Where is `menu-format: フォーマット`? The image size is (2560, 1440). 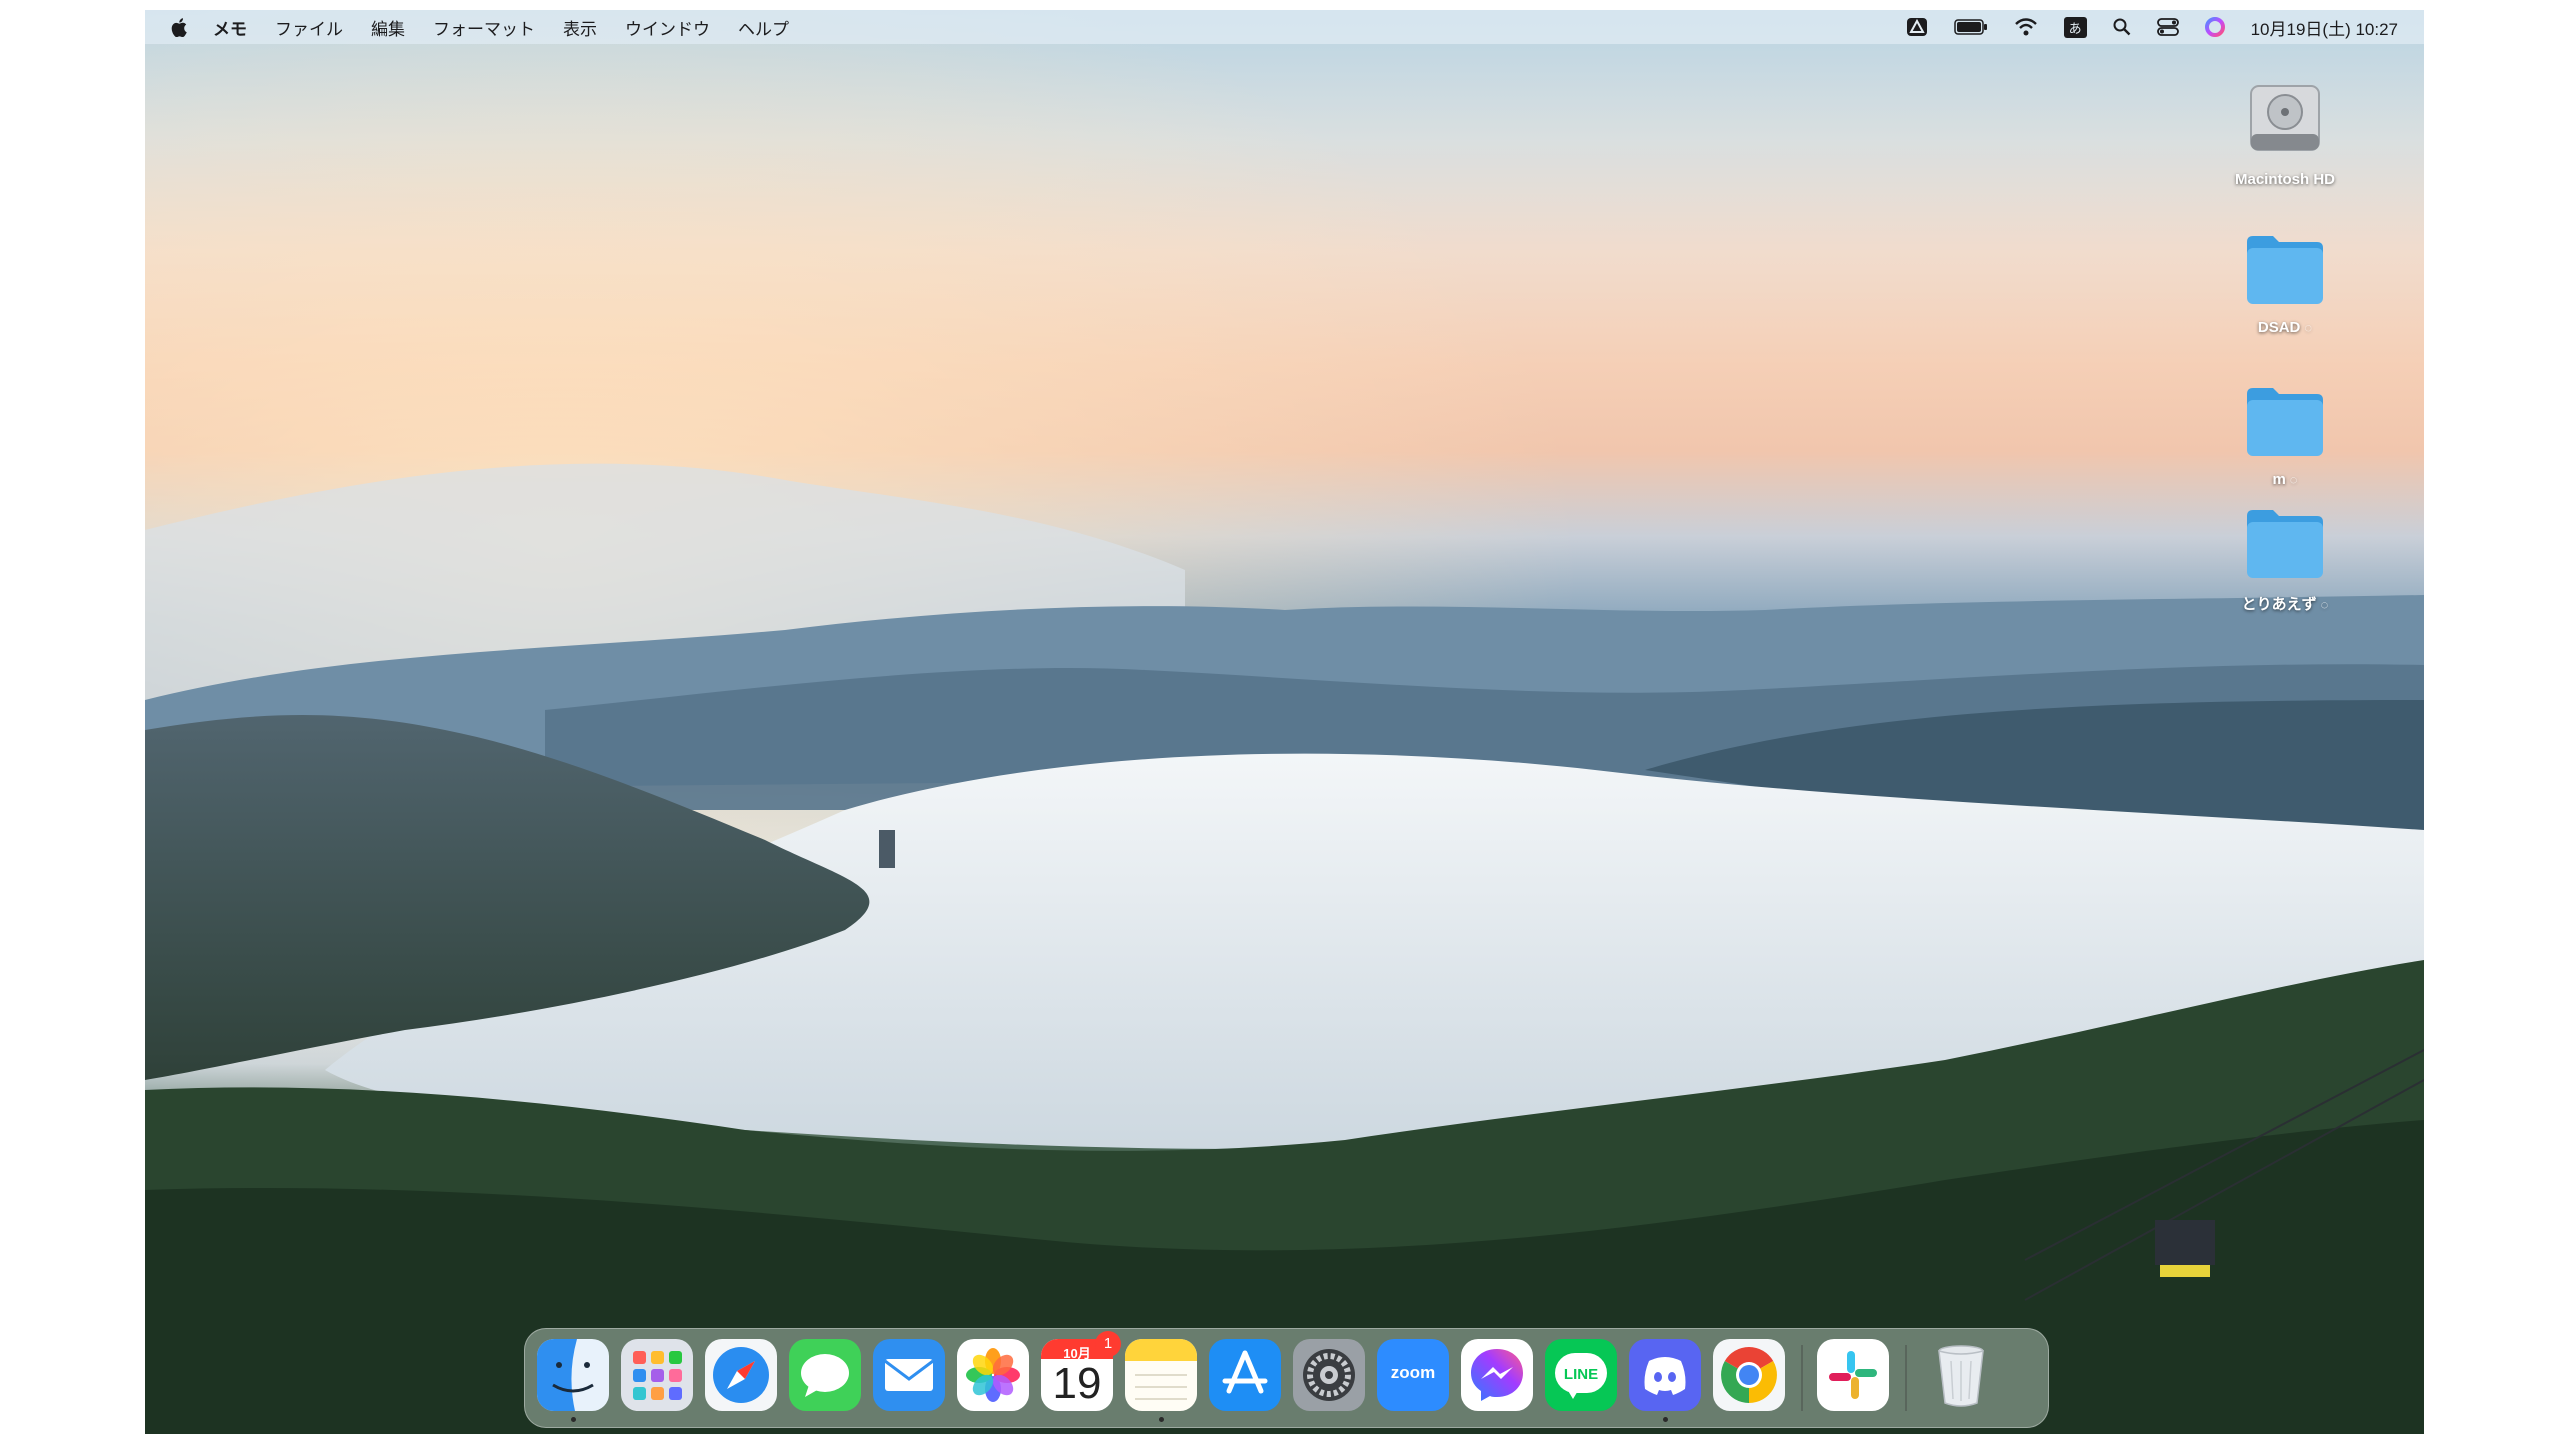
menu-format: フォーマット is located at coordinates (484, 27).